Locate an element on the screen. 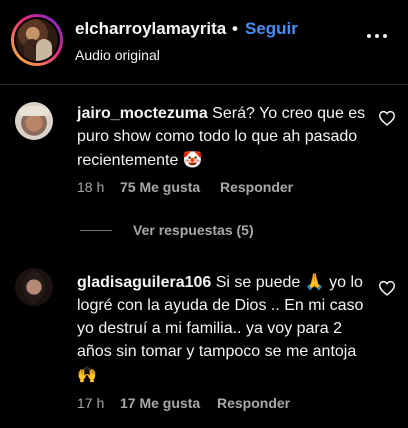 This screenshot has width=408, height=428. comment-time: 18 h is located at coordinates (91, 187).